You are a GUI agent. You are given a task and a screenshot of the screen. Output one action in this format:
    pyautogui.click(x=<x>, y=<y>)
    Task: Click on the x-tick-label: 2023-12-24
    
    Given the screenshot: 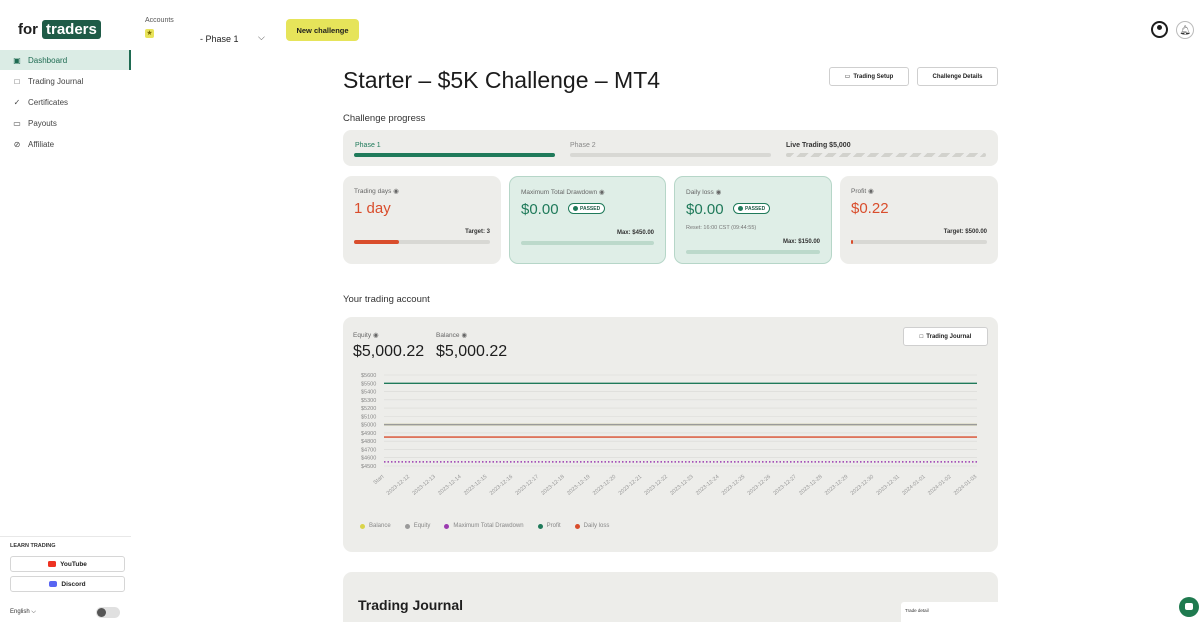 What is the action you would take?
    pyautogui.click(x=707, y=485)
    